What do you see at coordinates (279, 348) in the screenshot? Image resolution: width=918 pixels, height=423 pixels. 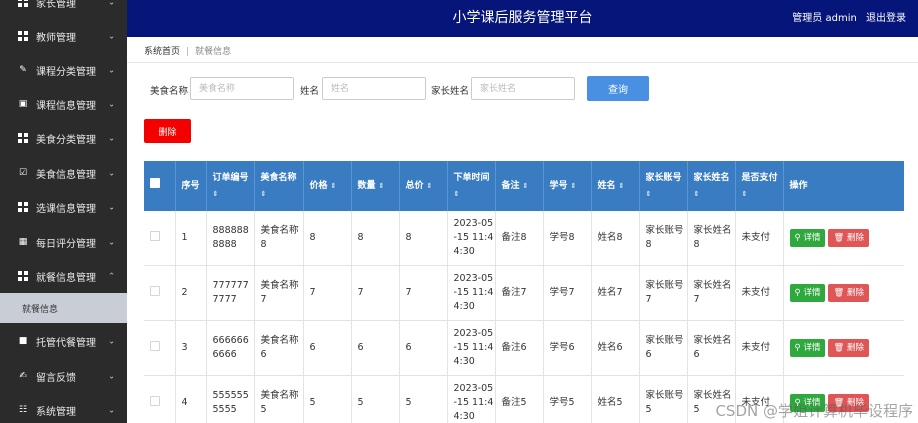 I see `cell-food: 美食名称6` at bounding box center [279, 348].